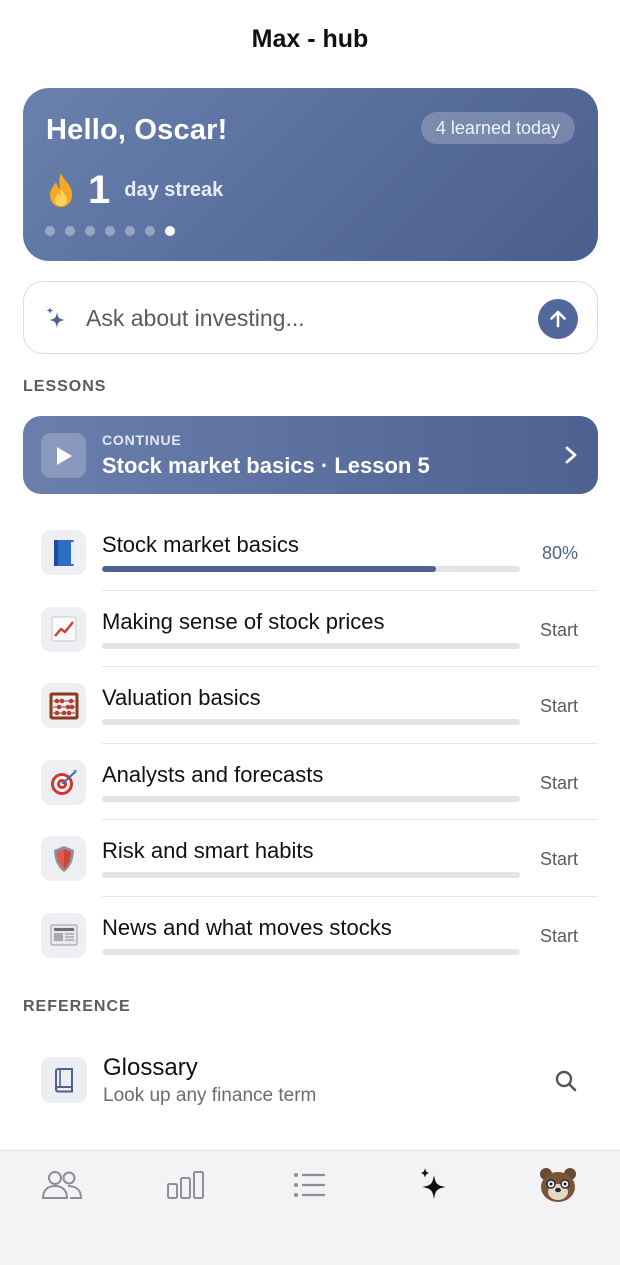 Image resolution: width=620 pixels, height=1265 pixels. I want to click on people-icon, so click(62, 1185).